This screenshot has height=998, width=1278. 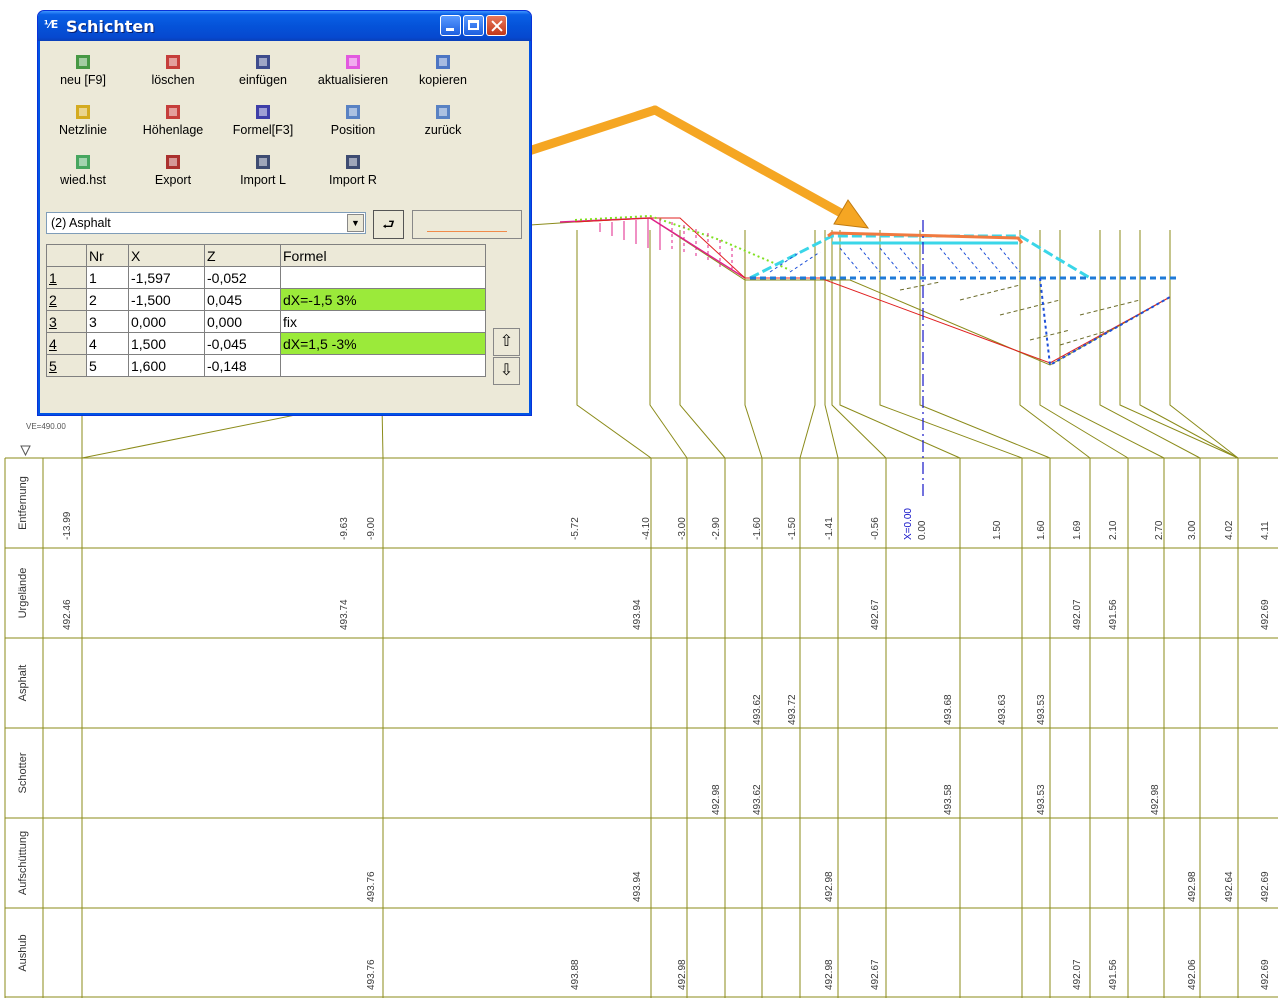 I want to click on cell-z: 0,045, so click(x=242, y=299).